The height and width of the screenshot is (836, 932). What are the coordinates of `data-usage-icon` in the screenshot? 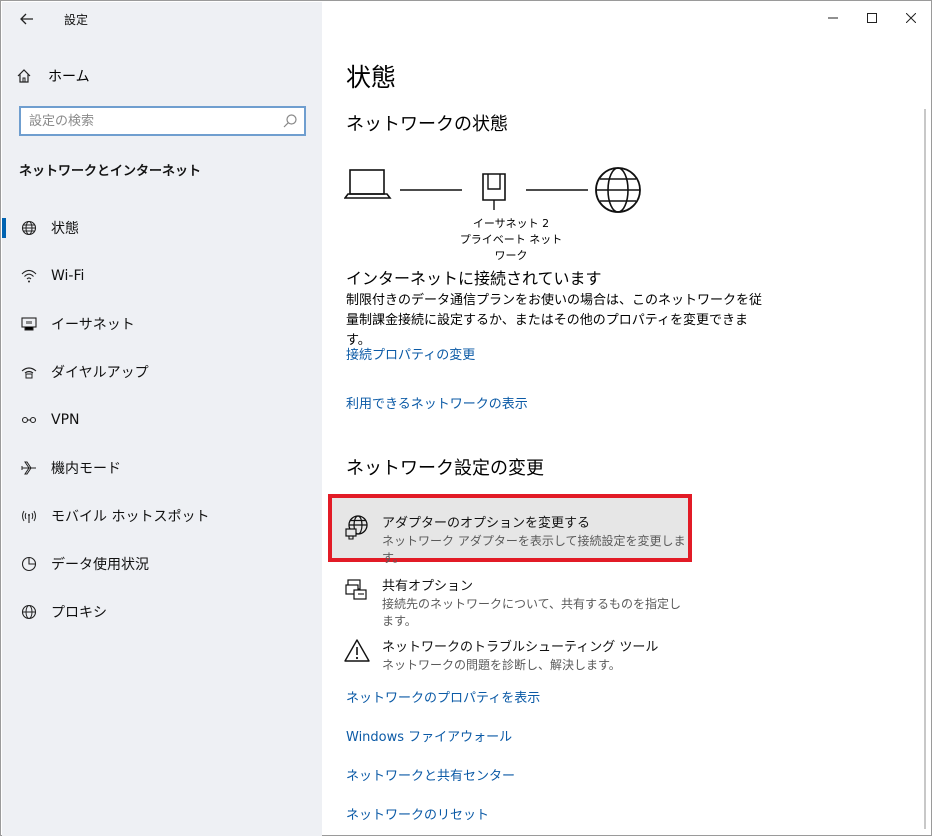 It's located at (29, 564).